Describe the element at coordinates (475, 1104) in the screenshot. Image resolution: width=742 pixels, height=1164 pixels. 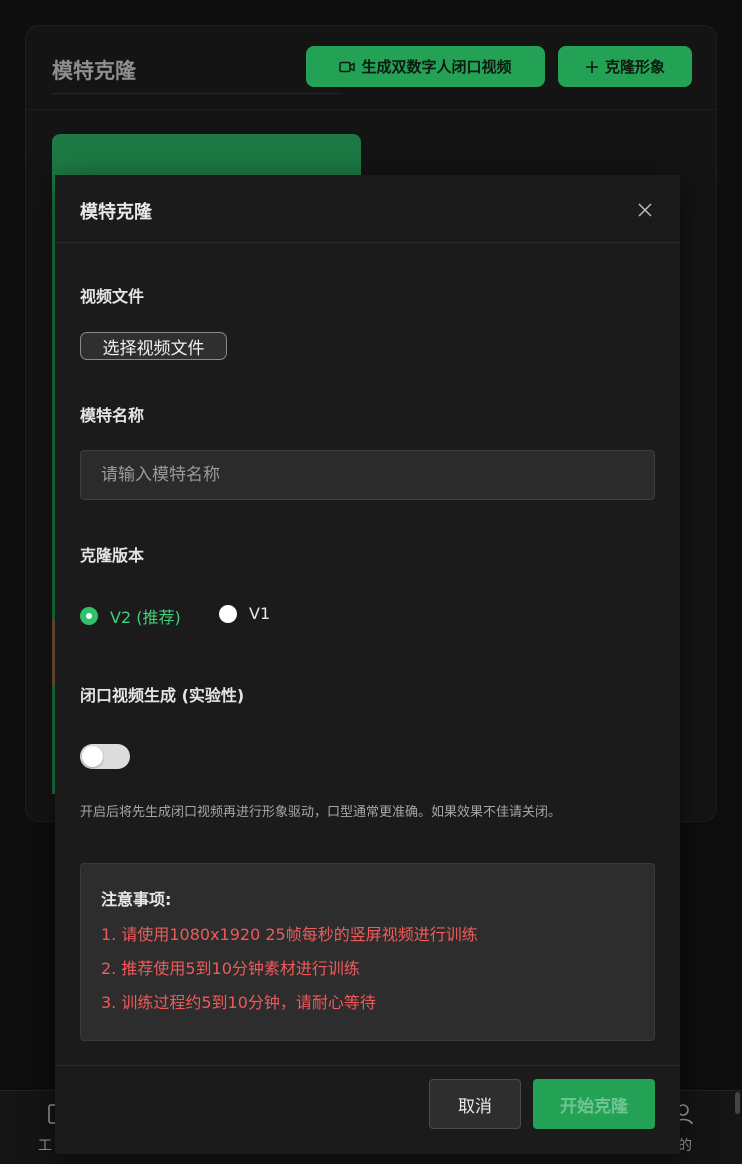
I see `cancel-button: 取消` at that location.